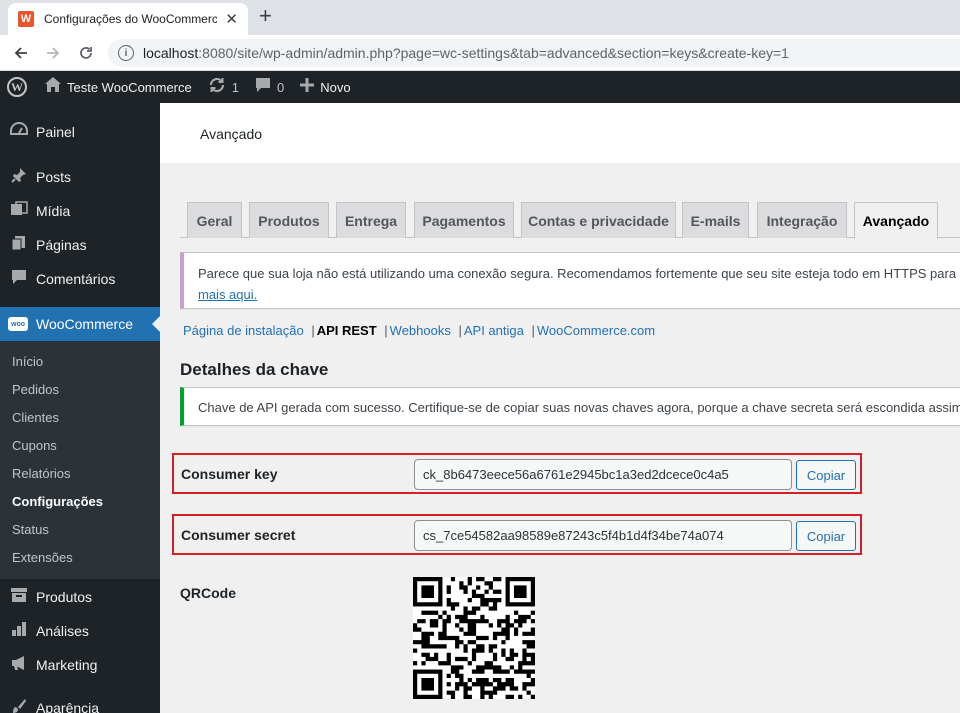 This screenshot has width=960, height=713. Describe the element at coordinates (54, 177) in the screenshot. I see `sidebar-item-label: Posts` at that location.